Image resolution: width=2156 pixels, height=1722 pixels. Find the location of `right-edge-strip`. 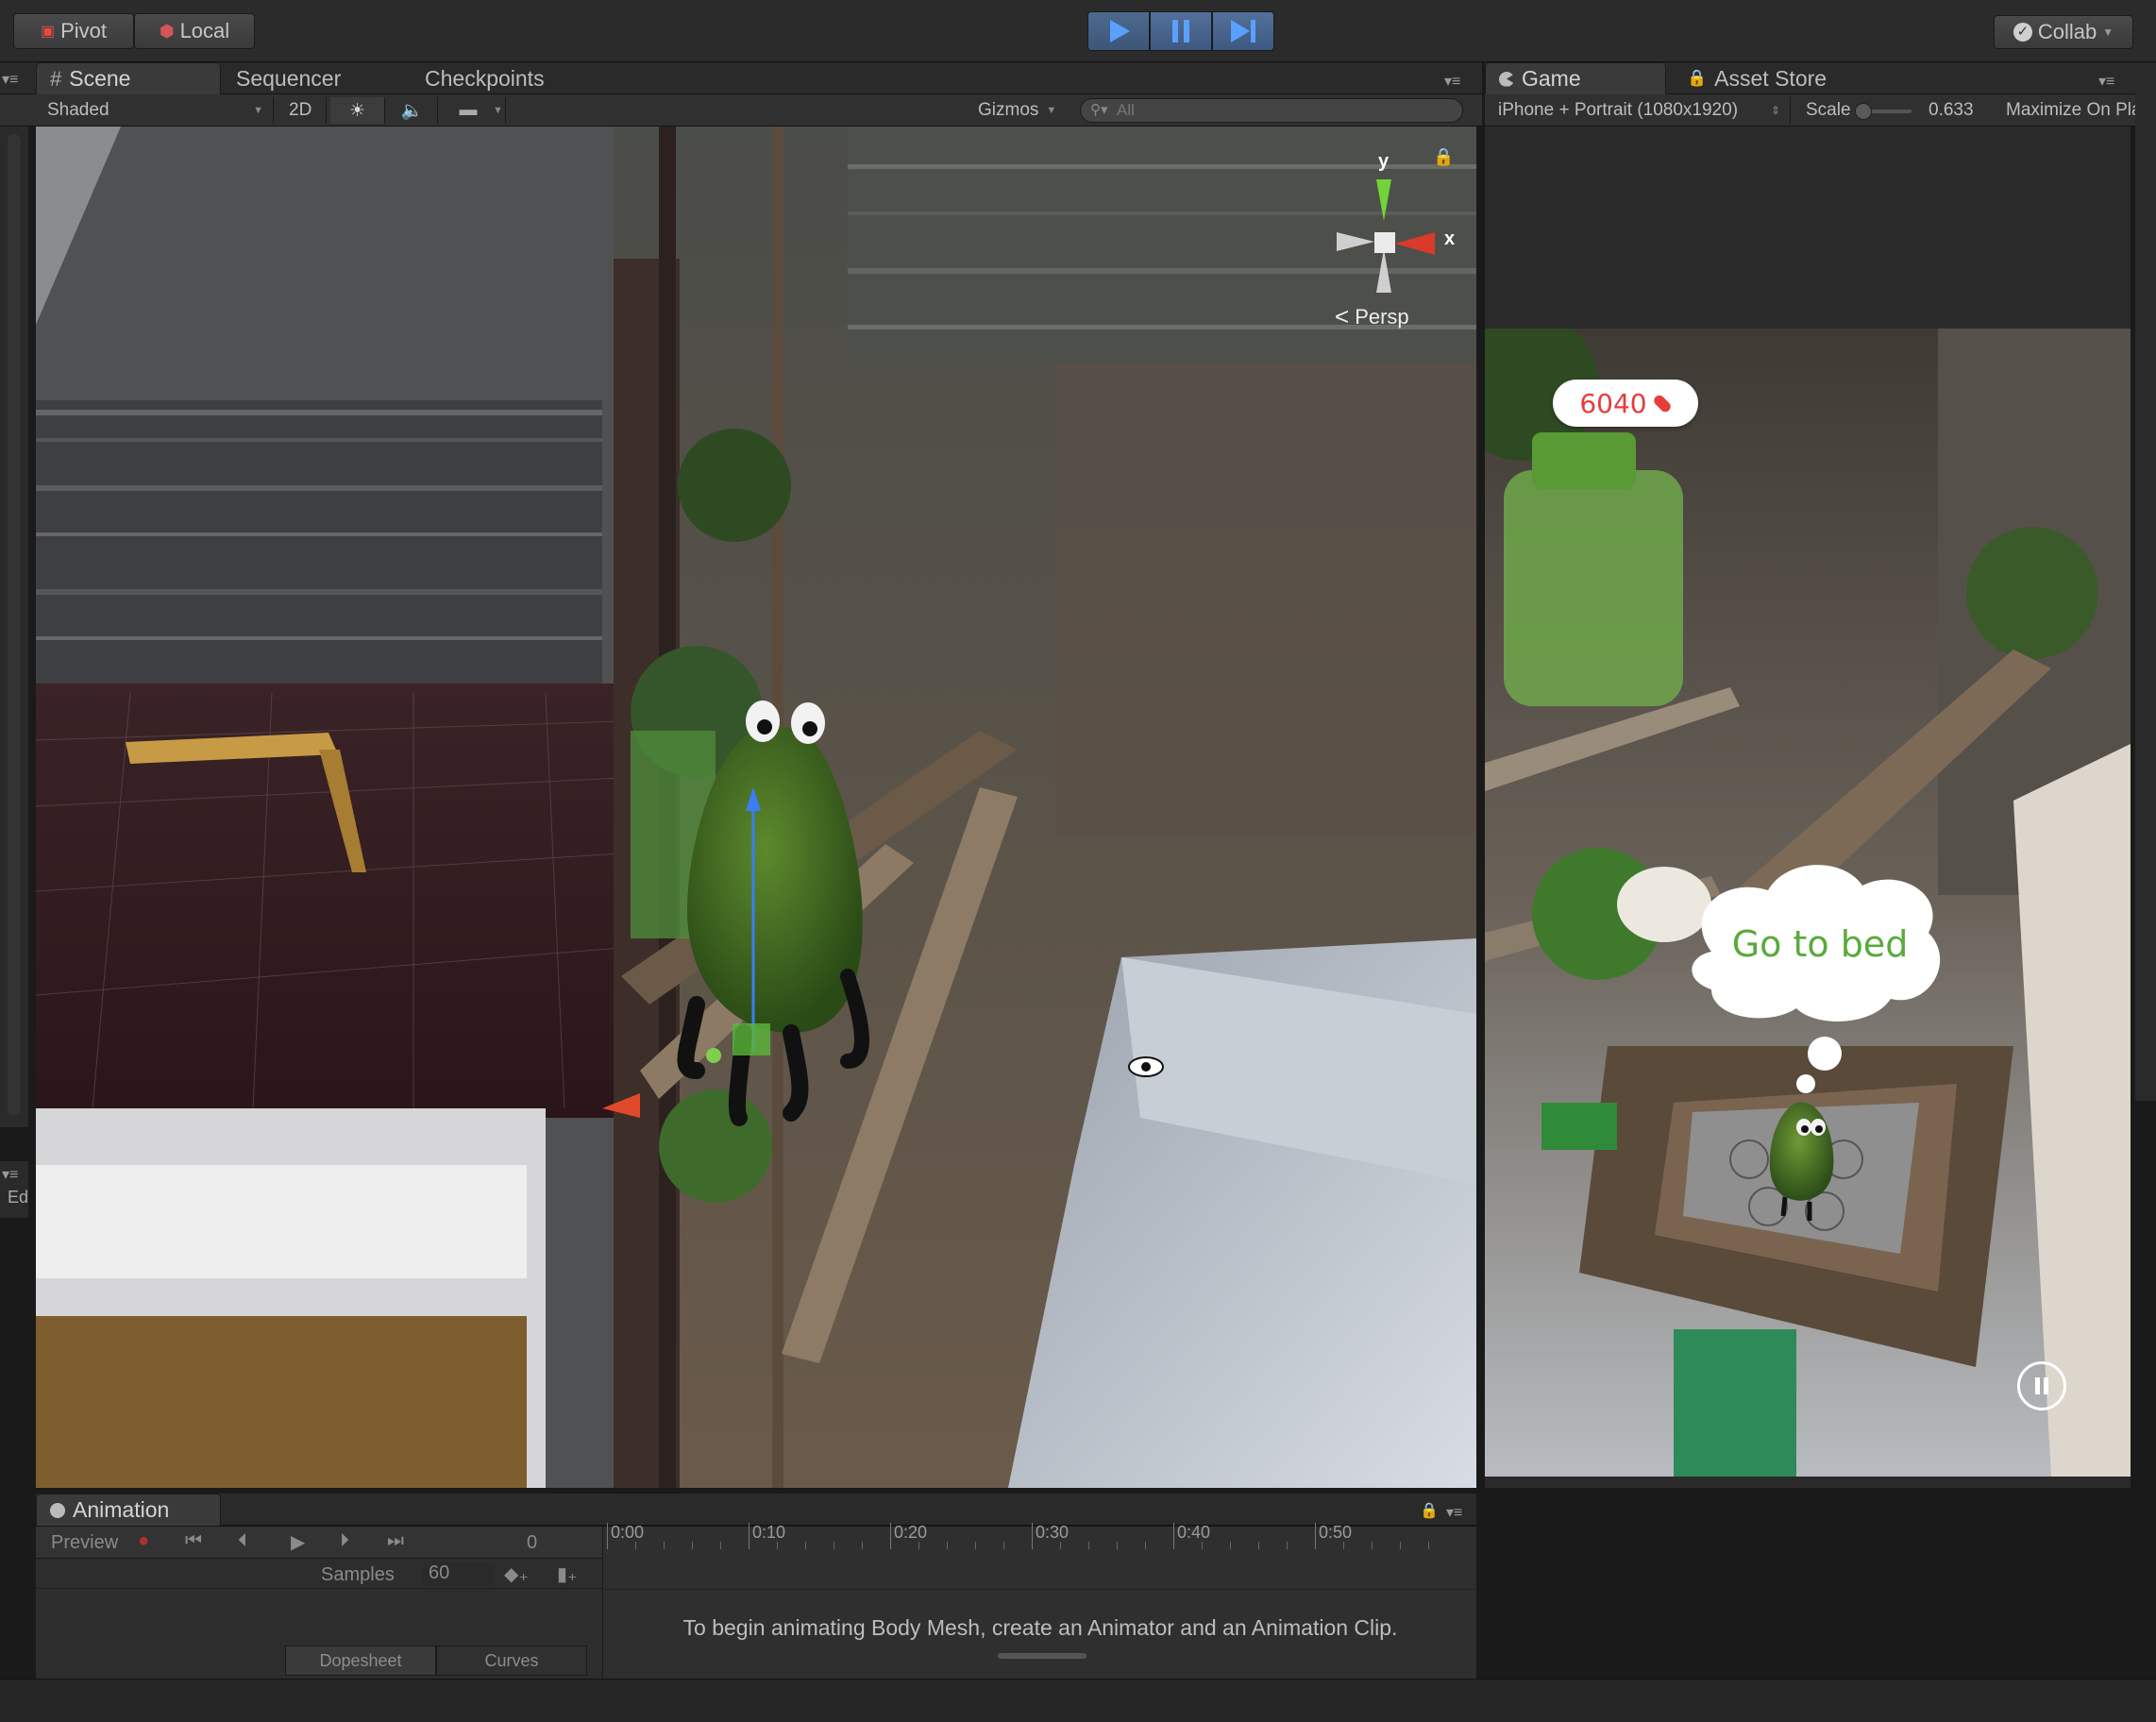

right-edge-strip is located at coordinates (2145, 581).